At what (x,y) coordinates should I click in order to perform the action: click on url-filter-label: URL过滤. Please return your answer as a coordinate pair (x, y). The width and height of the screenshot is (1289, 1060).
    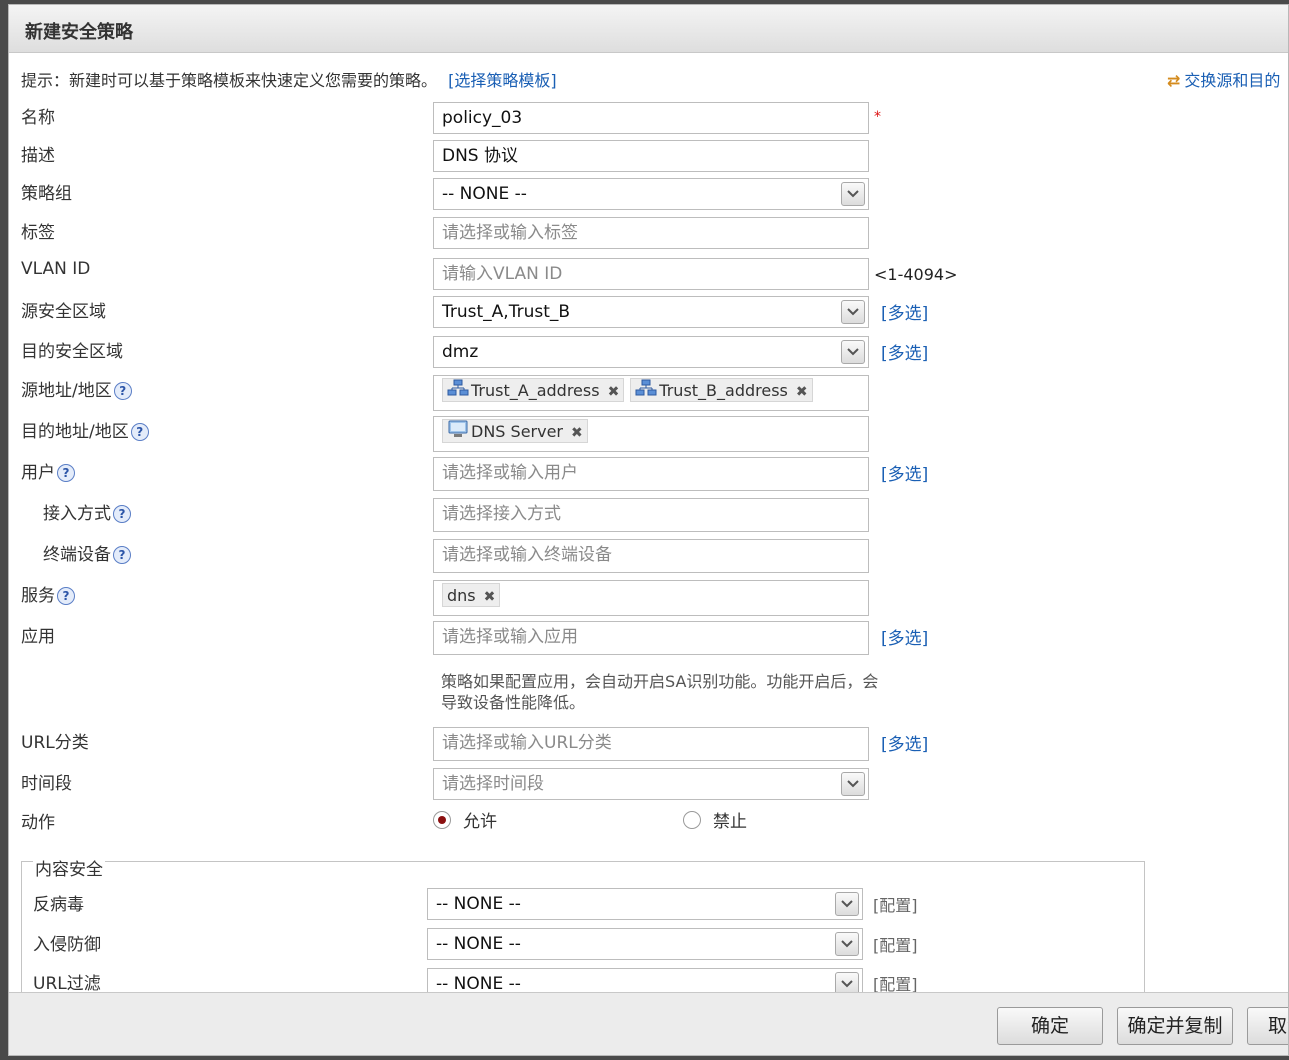
    Looking at the image, I should click on (67, 983).